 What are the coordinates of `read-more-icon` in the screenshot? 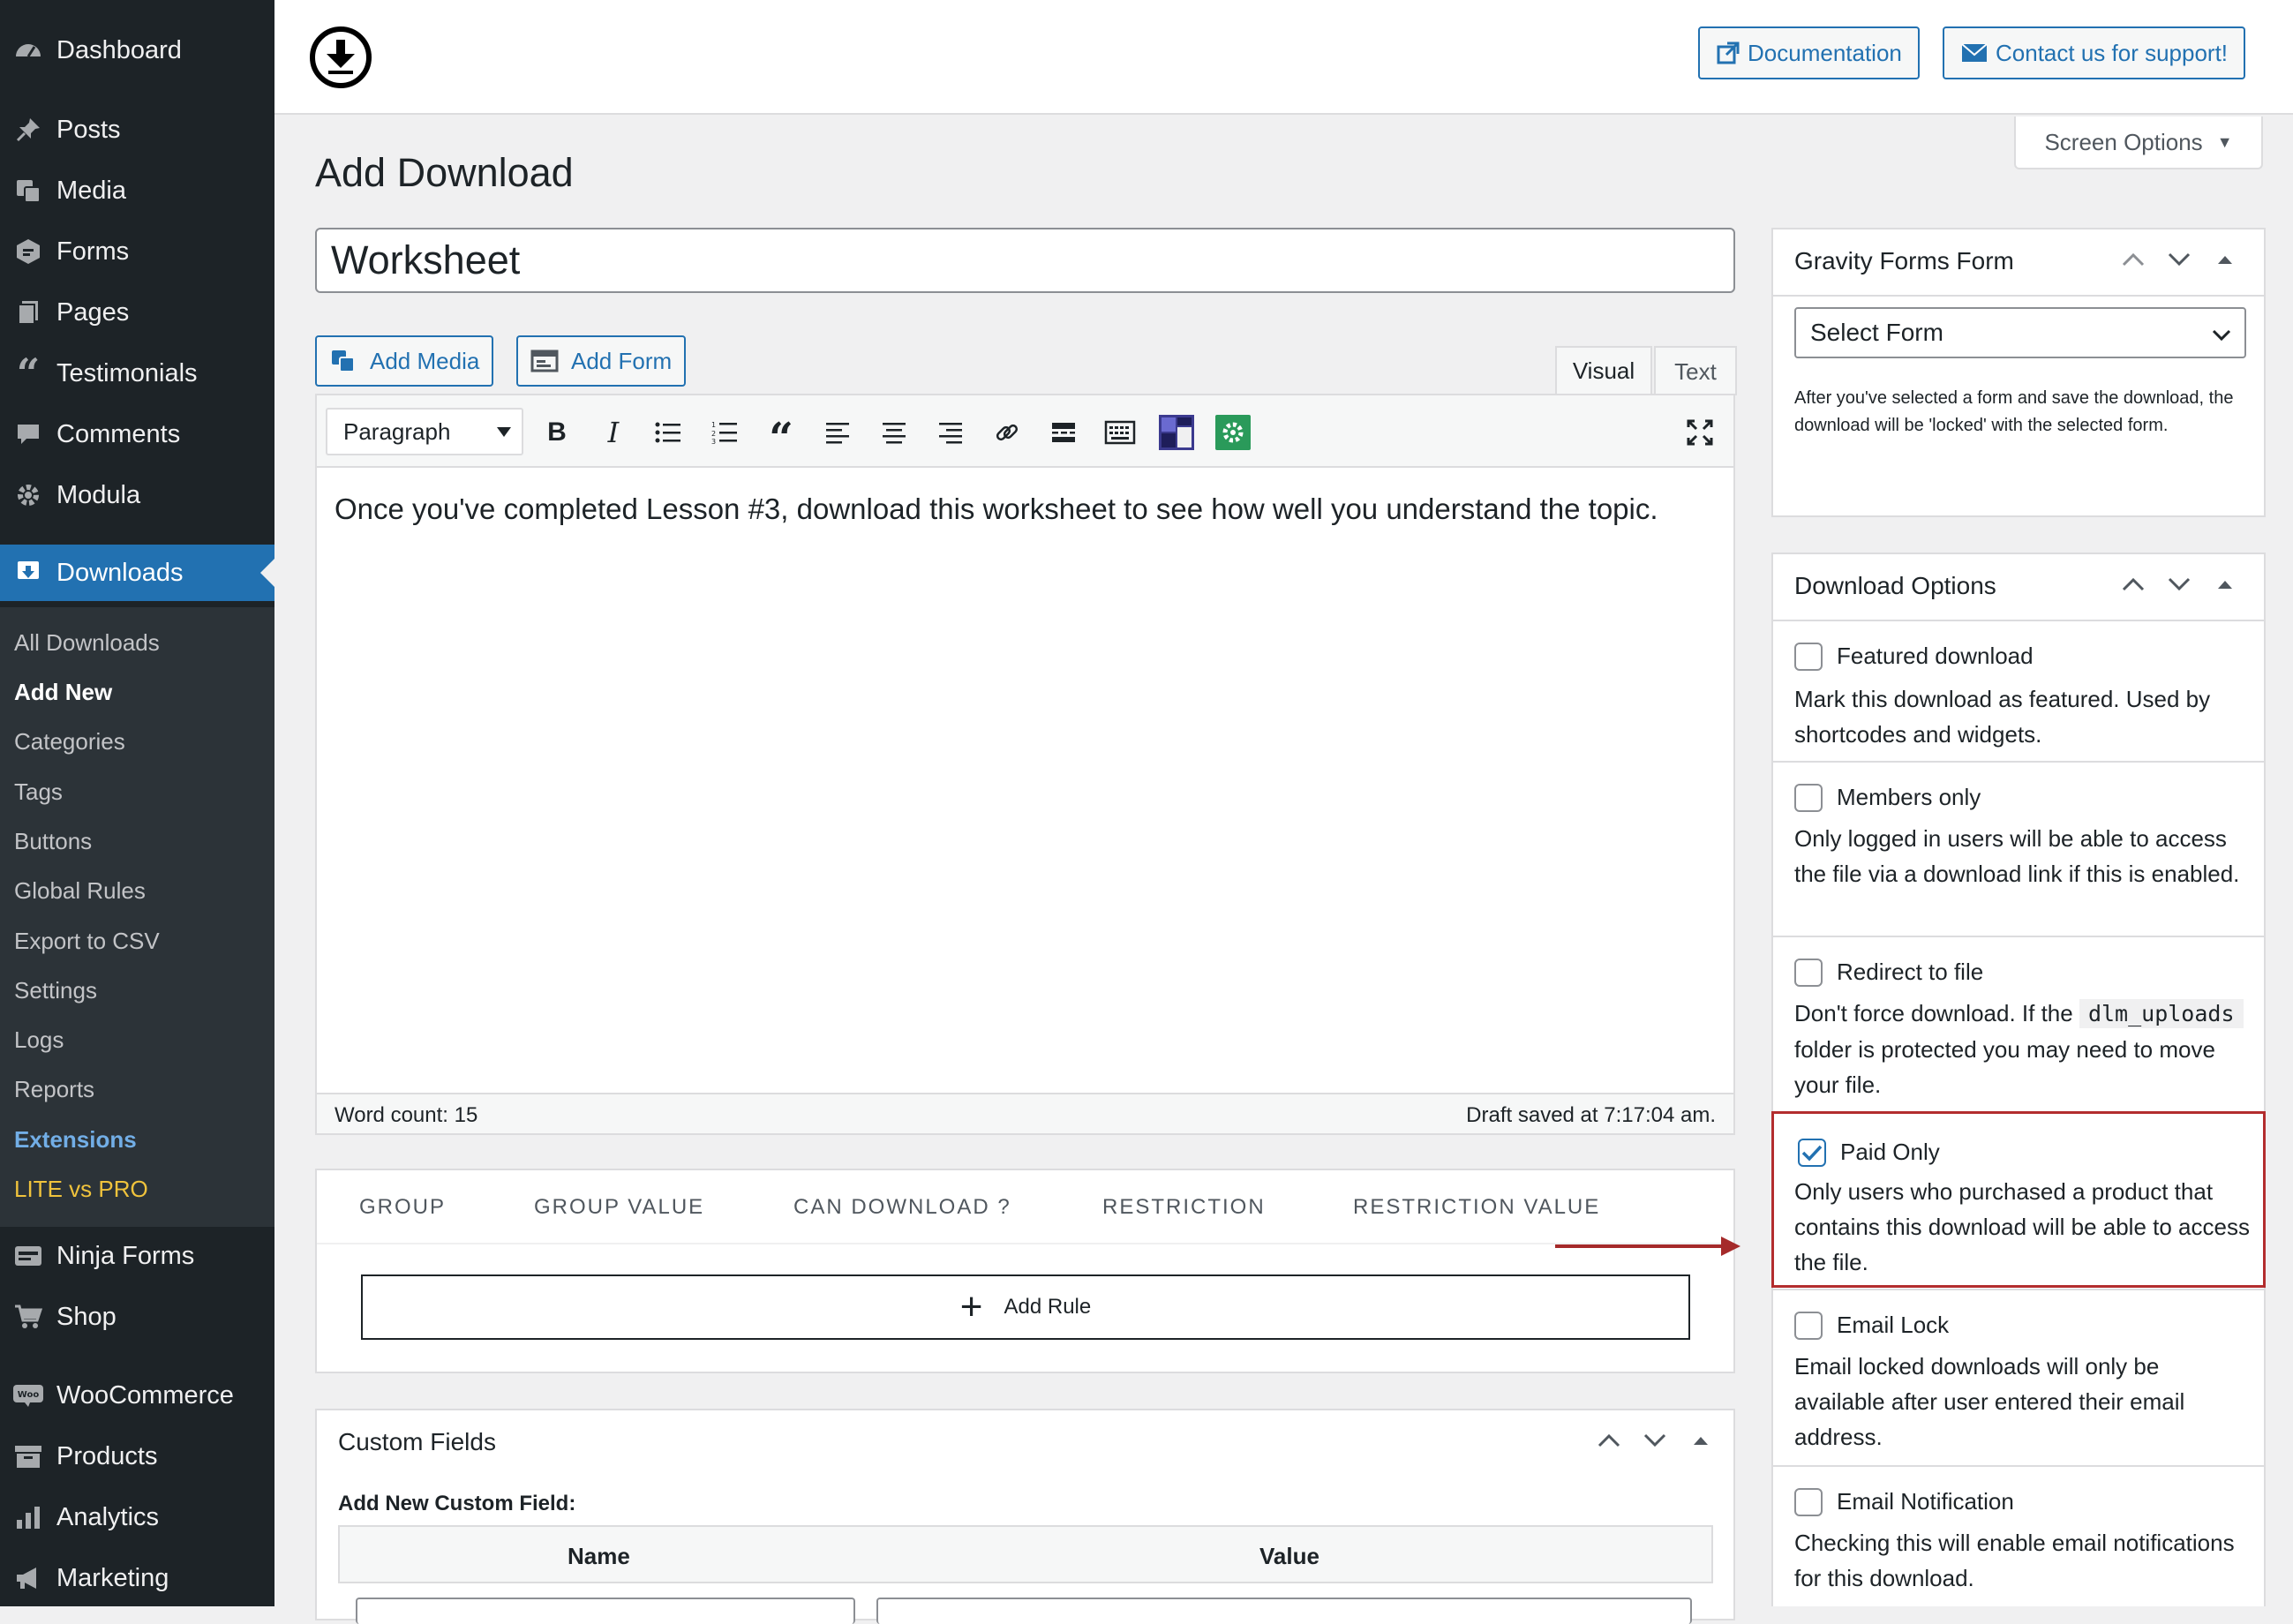 It's located at (1063, 432).